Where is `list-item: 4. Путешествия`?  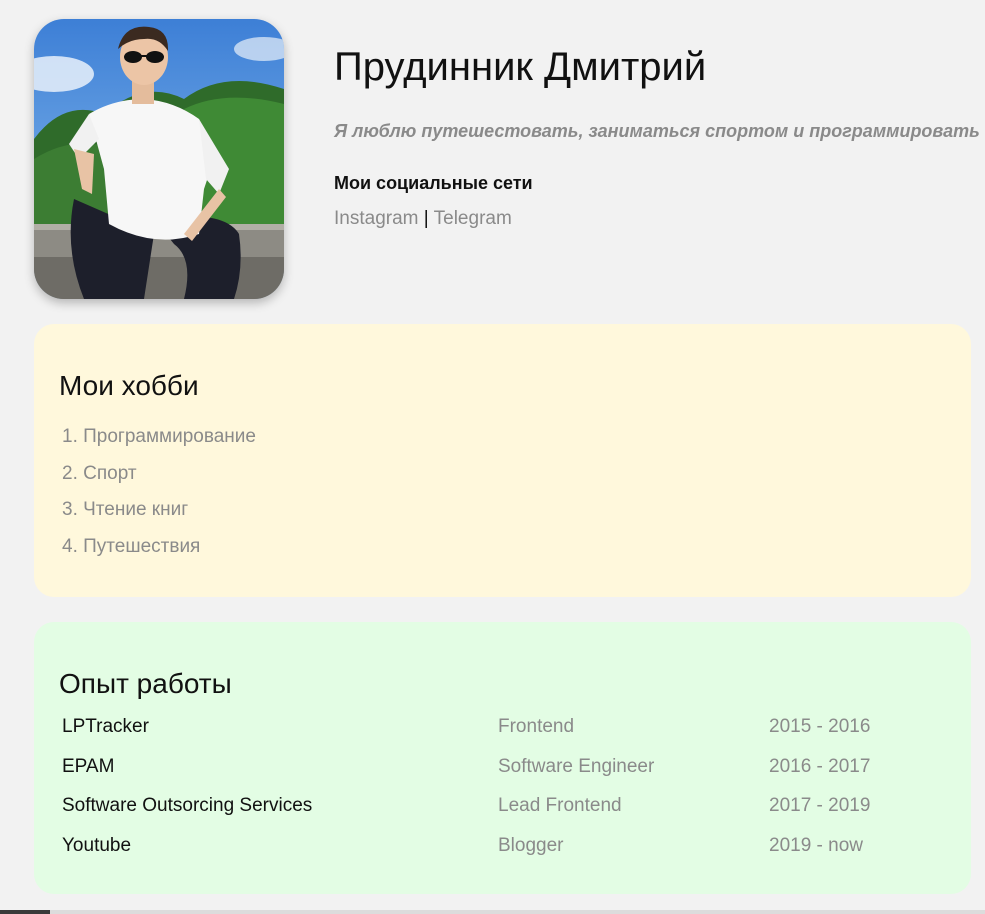
list-item: 4. Путешествия is located at coordinates (131, 546).